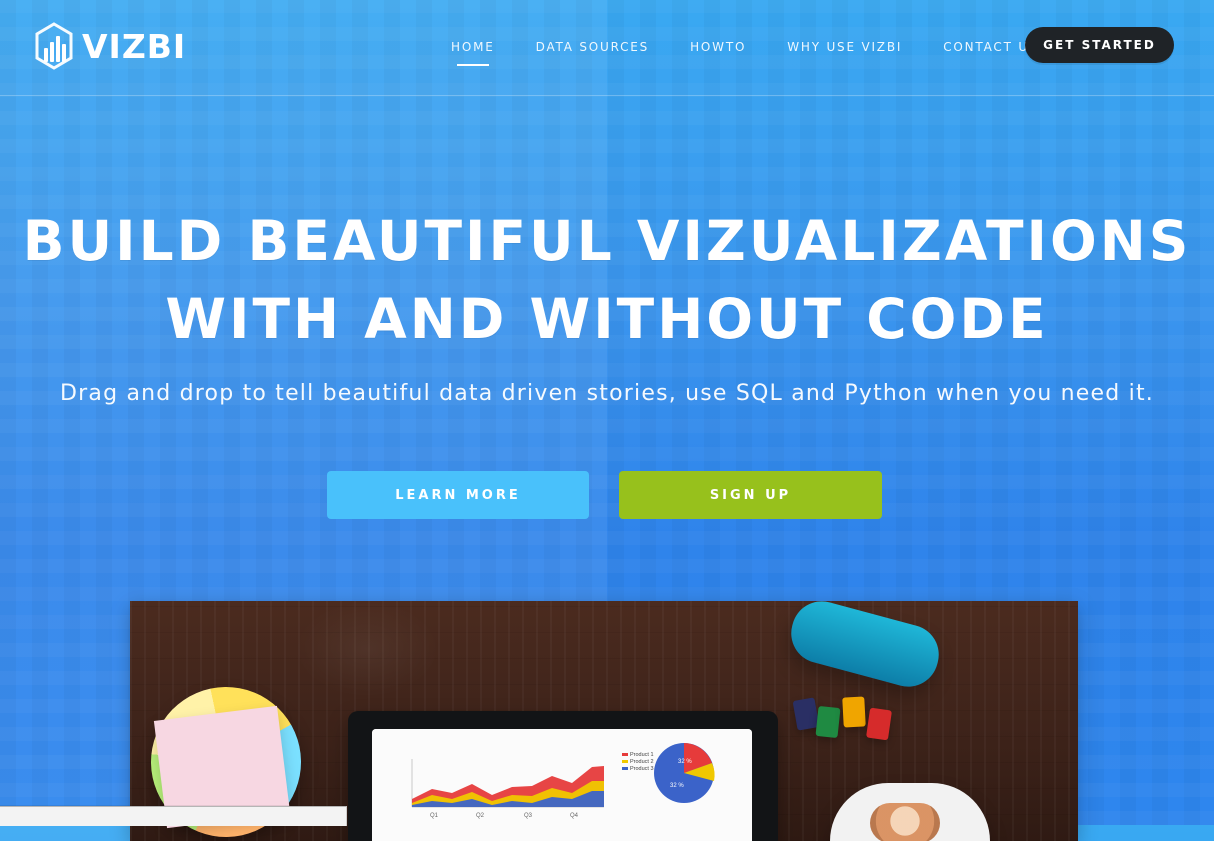 The height and width of the screenshot is (841, 1214). I want to click on nav-howto-link: HOWTO, so click(718, 47).